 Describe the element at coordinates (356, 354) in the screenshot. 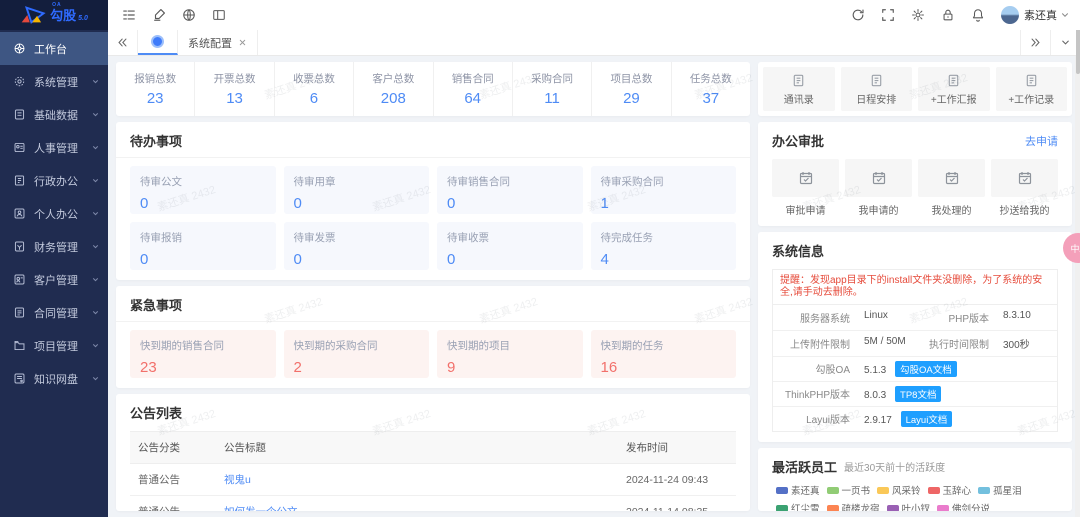

I see `urgent-cell: 快到期的采购合同 2` at that location.